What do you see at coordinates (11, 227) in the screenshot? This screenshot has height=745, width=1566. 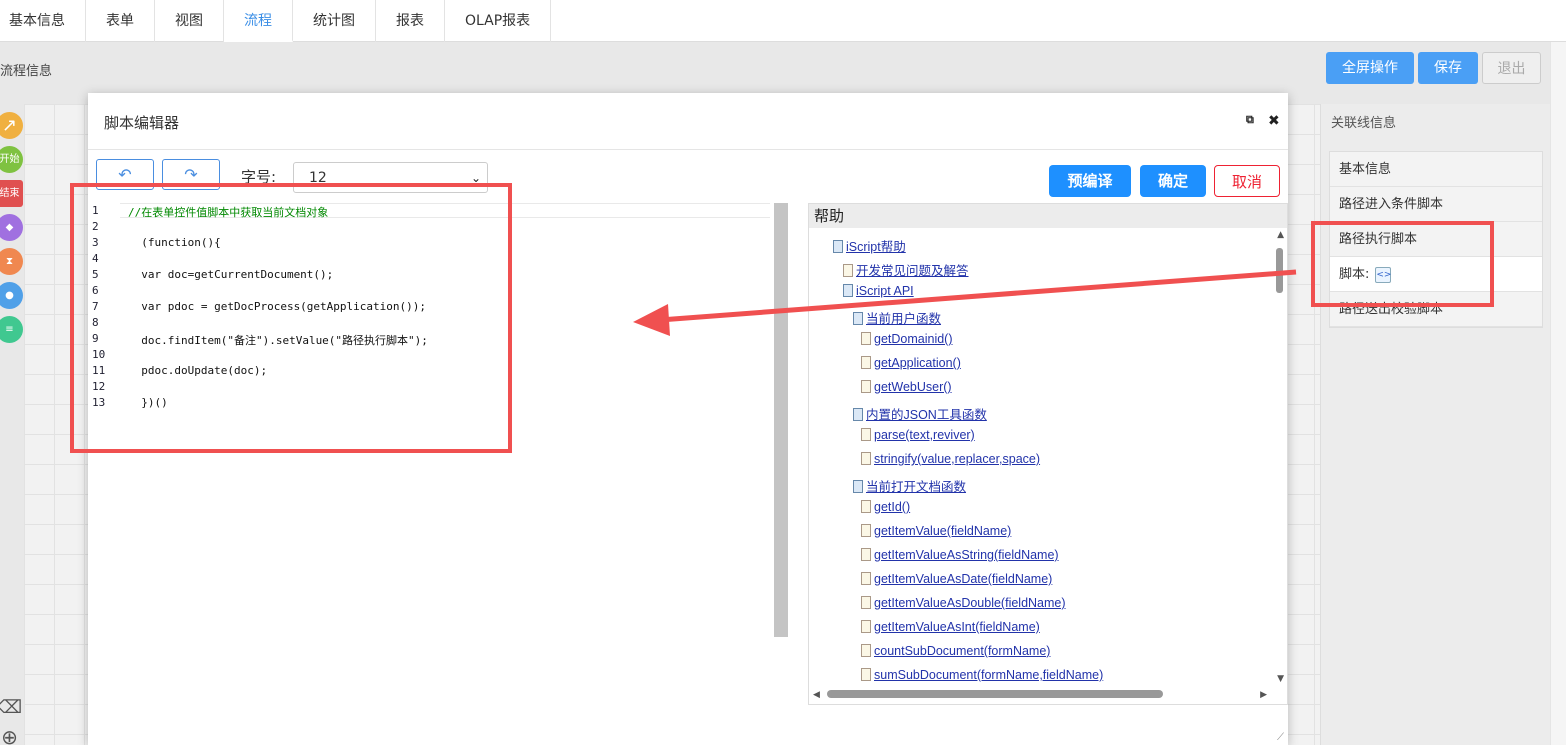 I see `decision-node-icon: ◆` at bounding box center [11, 227].